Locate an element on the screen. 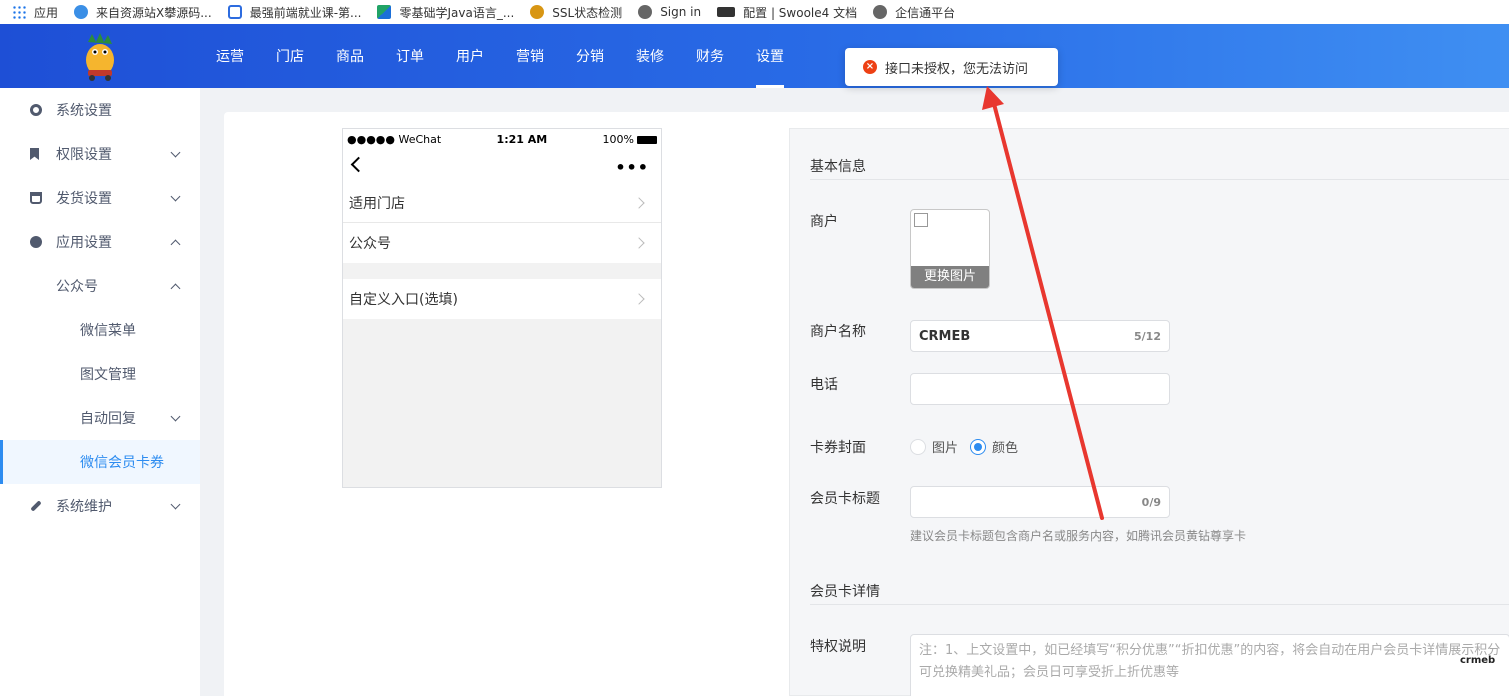 Image resolution: width=1509 pixels, height=696 pixels. sidebar-item-label: 微信会员卡券 is located at coordinates (122, 463).